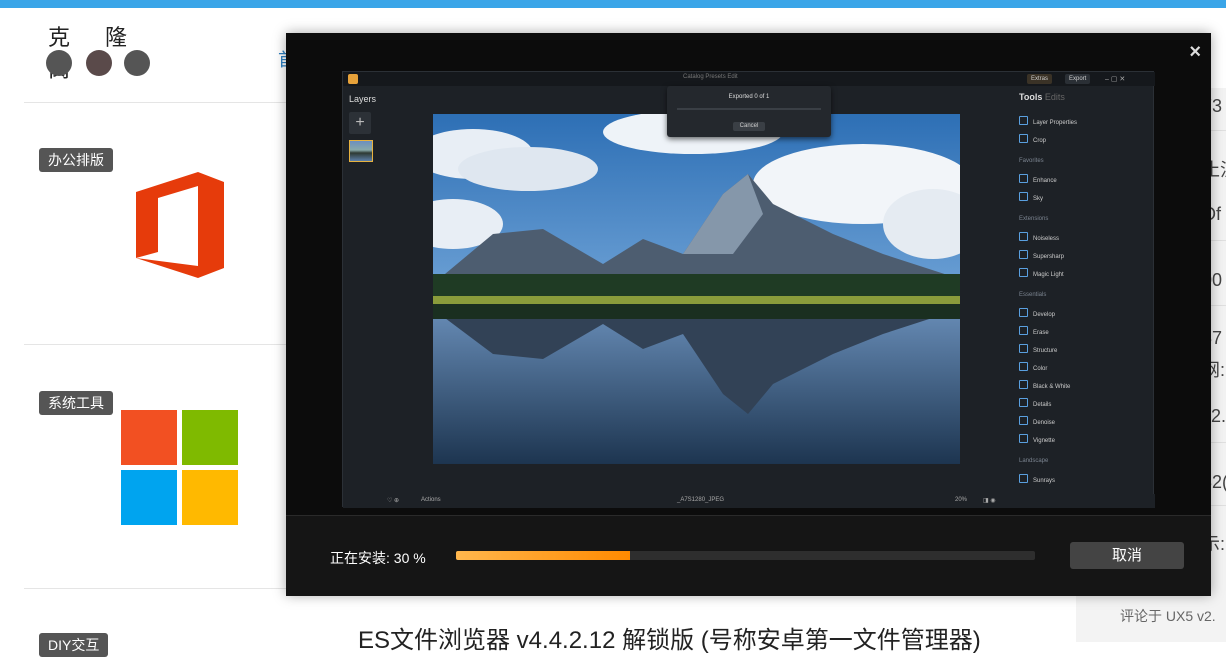 The width and height of the screenshot is (1226, 657). I want to click on tool-label: Sunrays, so click(1044, 481).